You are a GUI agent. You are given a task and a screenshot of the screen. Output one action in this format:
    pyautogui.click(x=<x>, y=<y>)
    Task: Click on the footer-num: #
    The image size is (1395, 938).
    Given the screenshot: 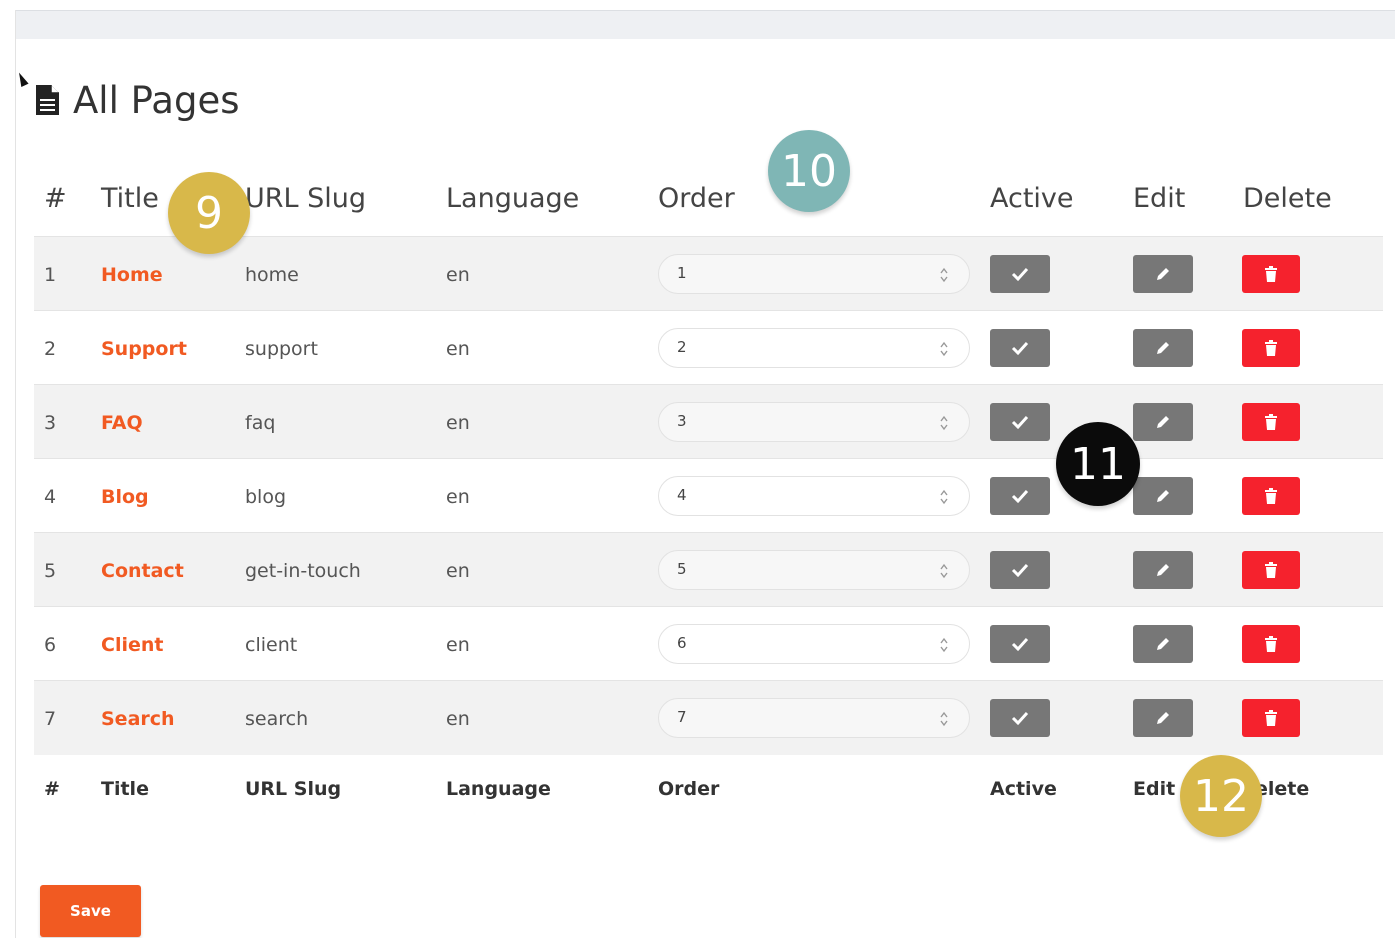 What is the action you would take?
    pyautogui.click(x=52, y=789)
    